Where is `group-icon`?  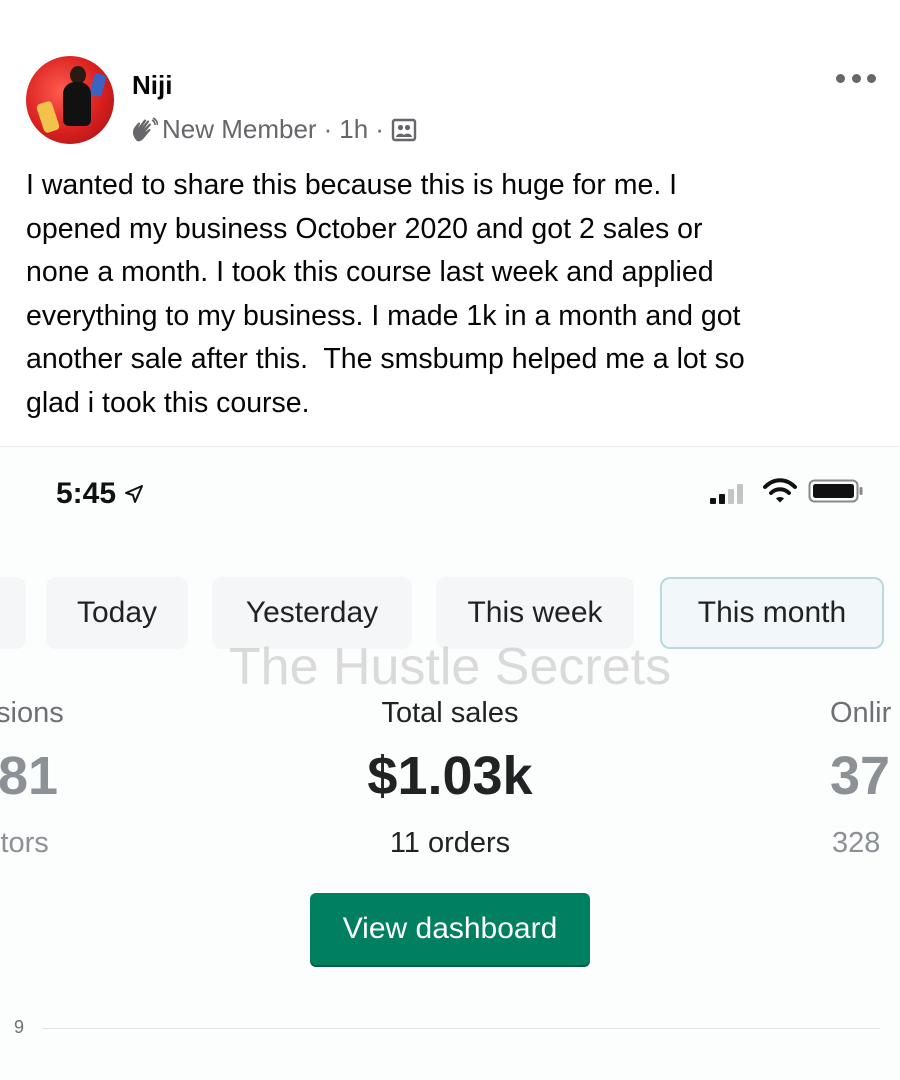 group-icon is located at coordinates (404, 129).